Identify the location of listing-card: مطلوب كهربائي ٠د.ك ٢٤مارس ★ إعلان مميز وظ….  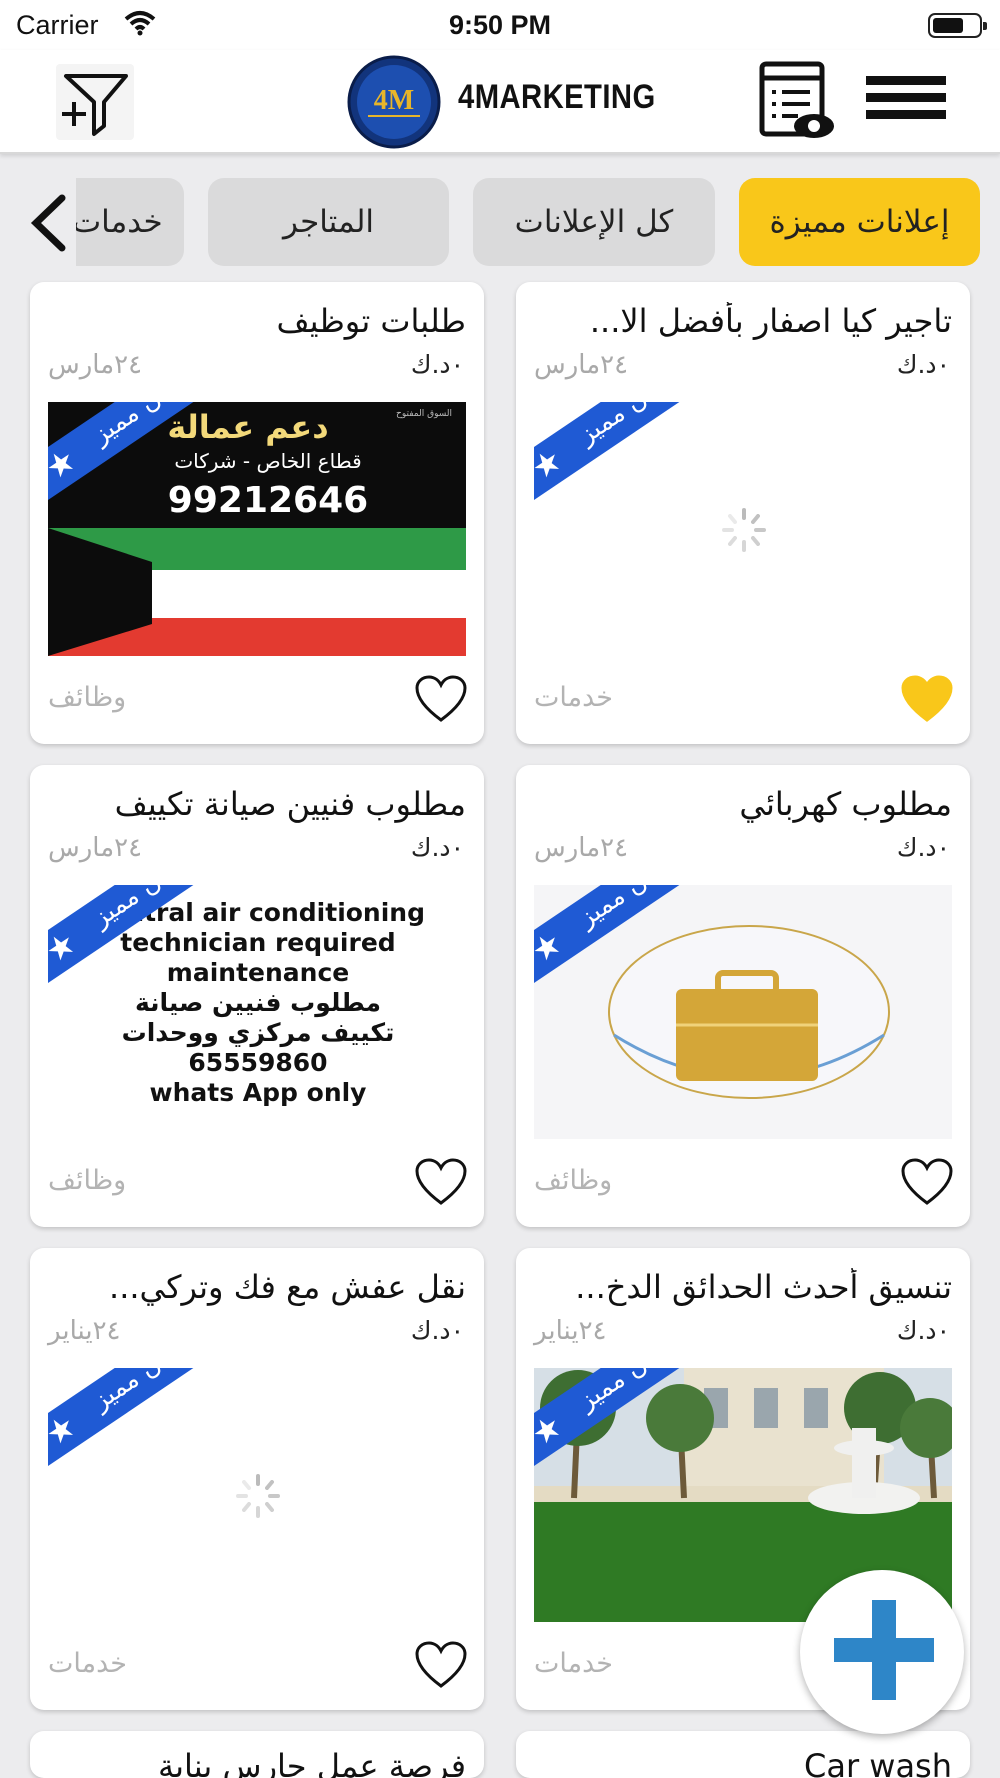
(743, 996).